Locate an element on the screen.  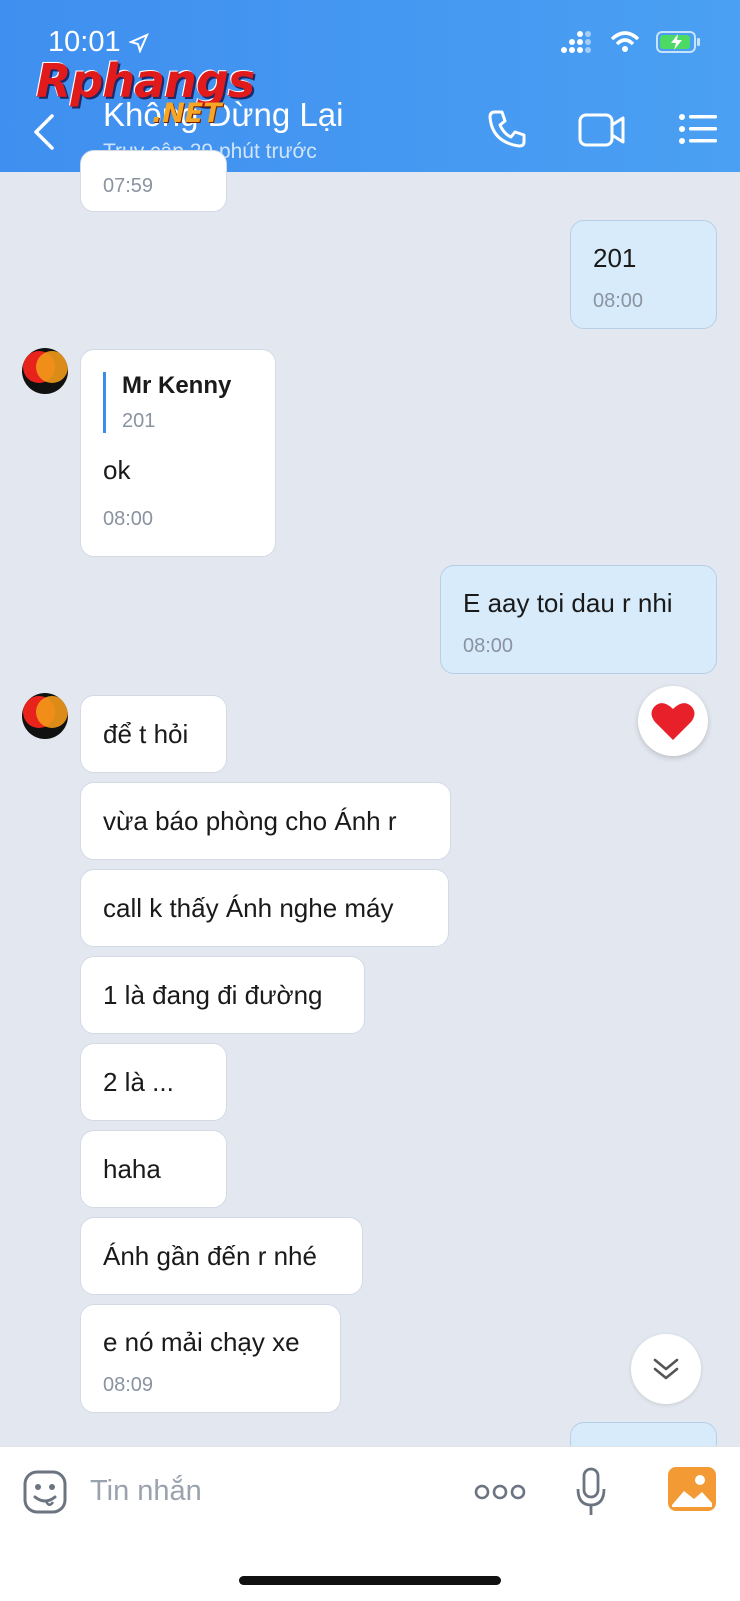
message-bubble: vừa báo phòng cho Ánh r is located at coordinates (265, 821).